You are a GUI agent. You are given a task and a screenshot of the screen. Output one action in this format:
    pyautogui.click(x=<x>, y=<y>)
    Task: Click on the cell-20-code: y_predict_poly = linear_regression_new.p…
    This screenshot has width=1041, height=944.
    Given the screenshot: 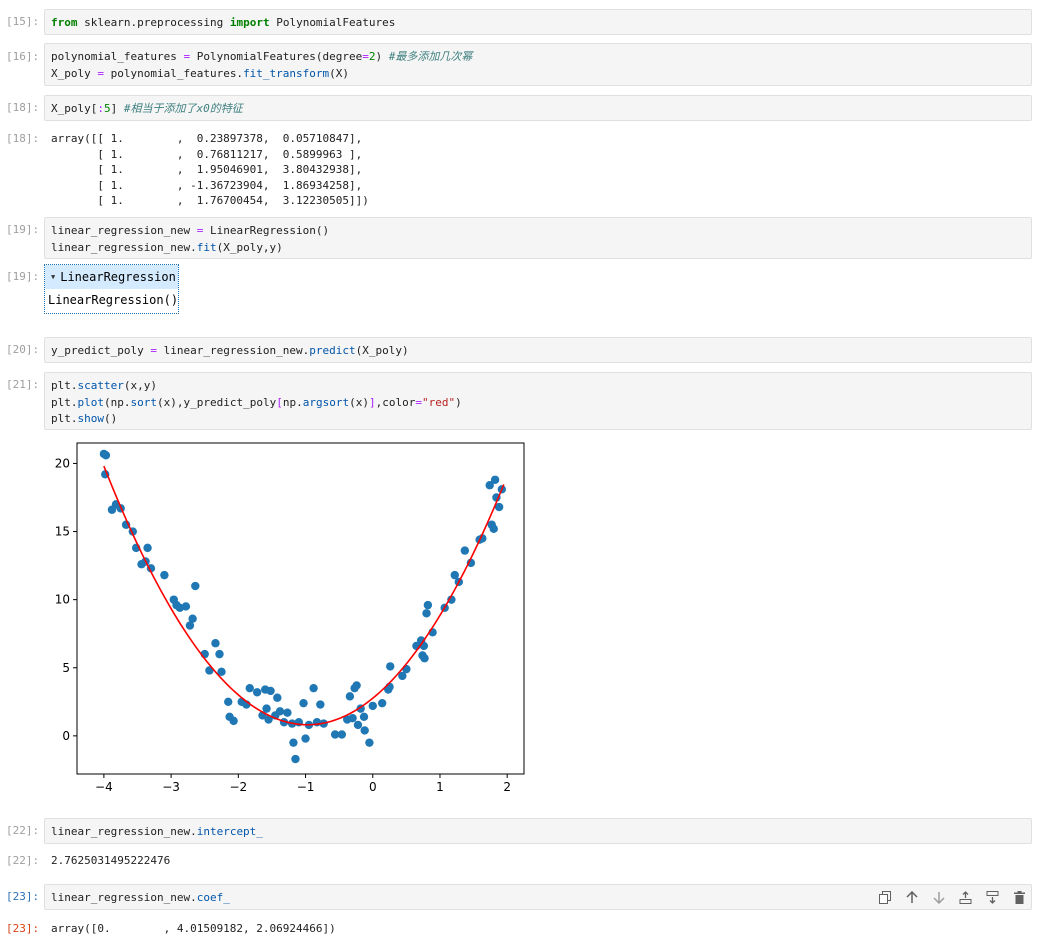 What is the action you would take?
    pyautogui.click(x=538, y=350)
    